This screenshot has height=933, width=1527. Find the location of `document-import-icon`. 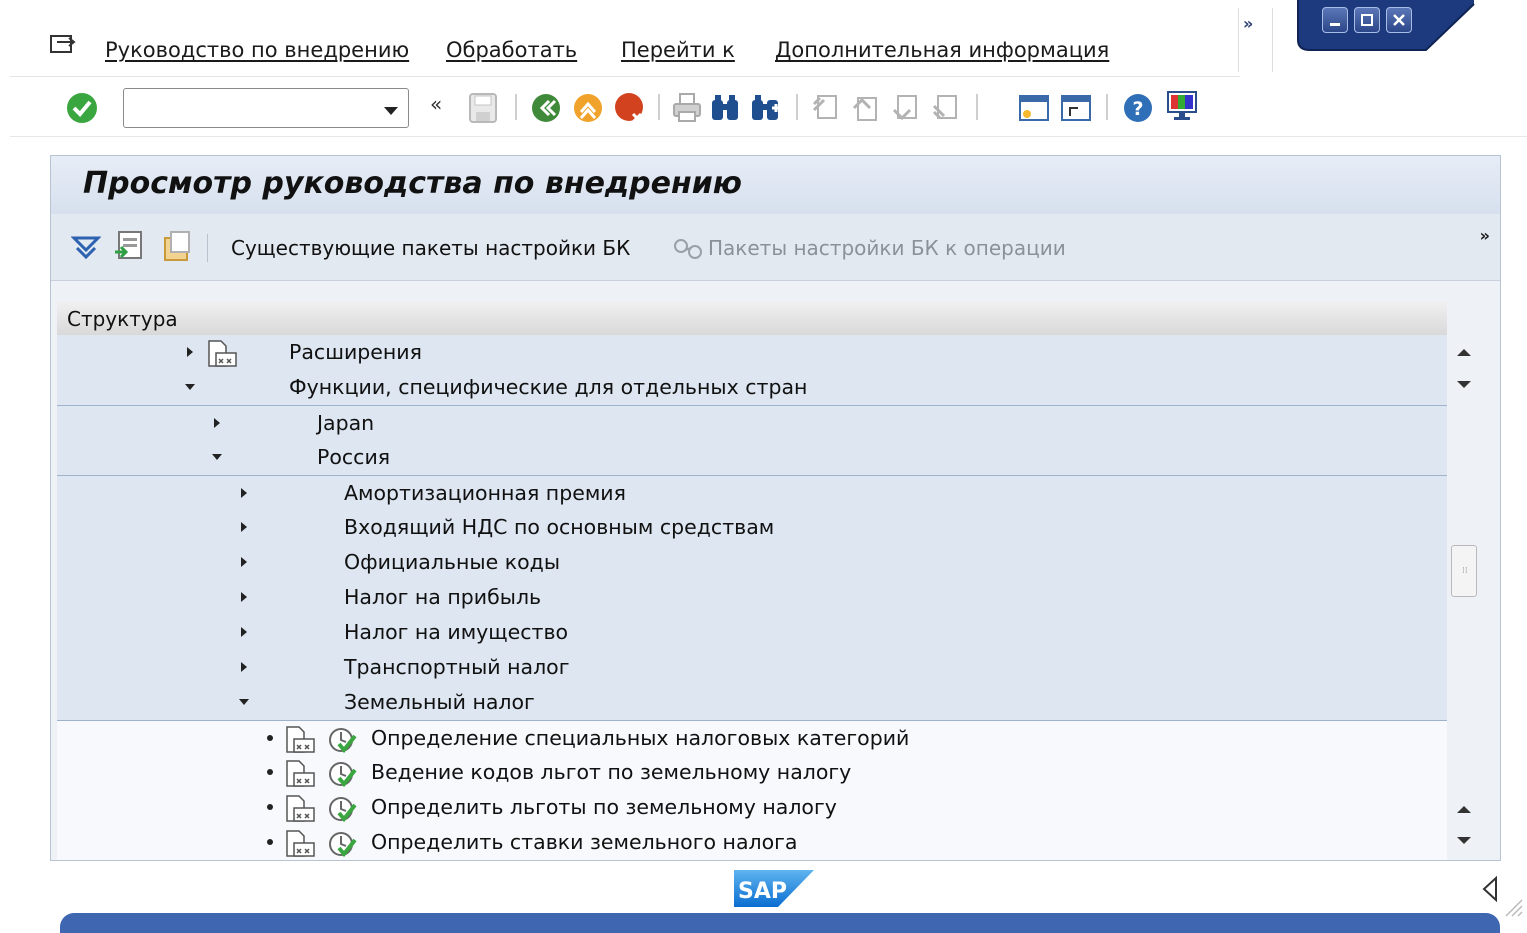

document-import-icon is located at coordinates (129, 248).